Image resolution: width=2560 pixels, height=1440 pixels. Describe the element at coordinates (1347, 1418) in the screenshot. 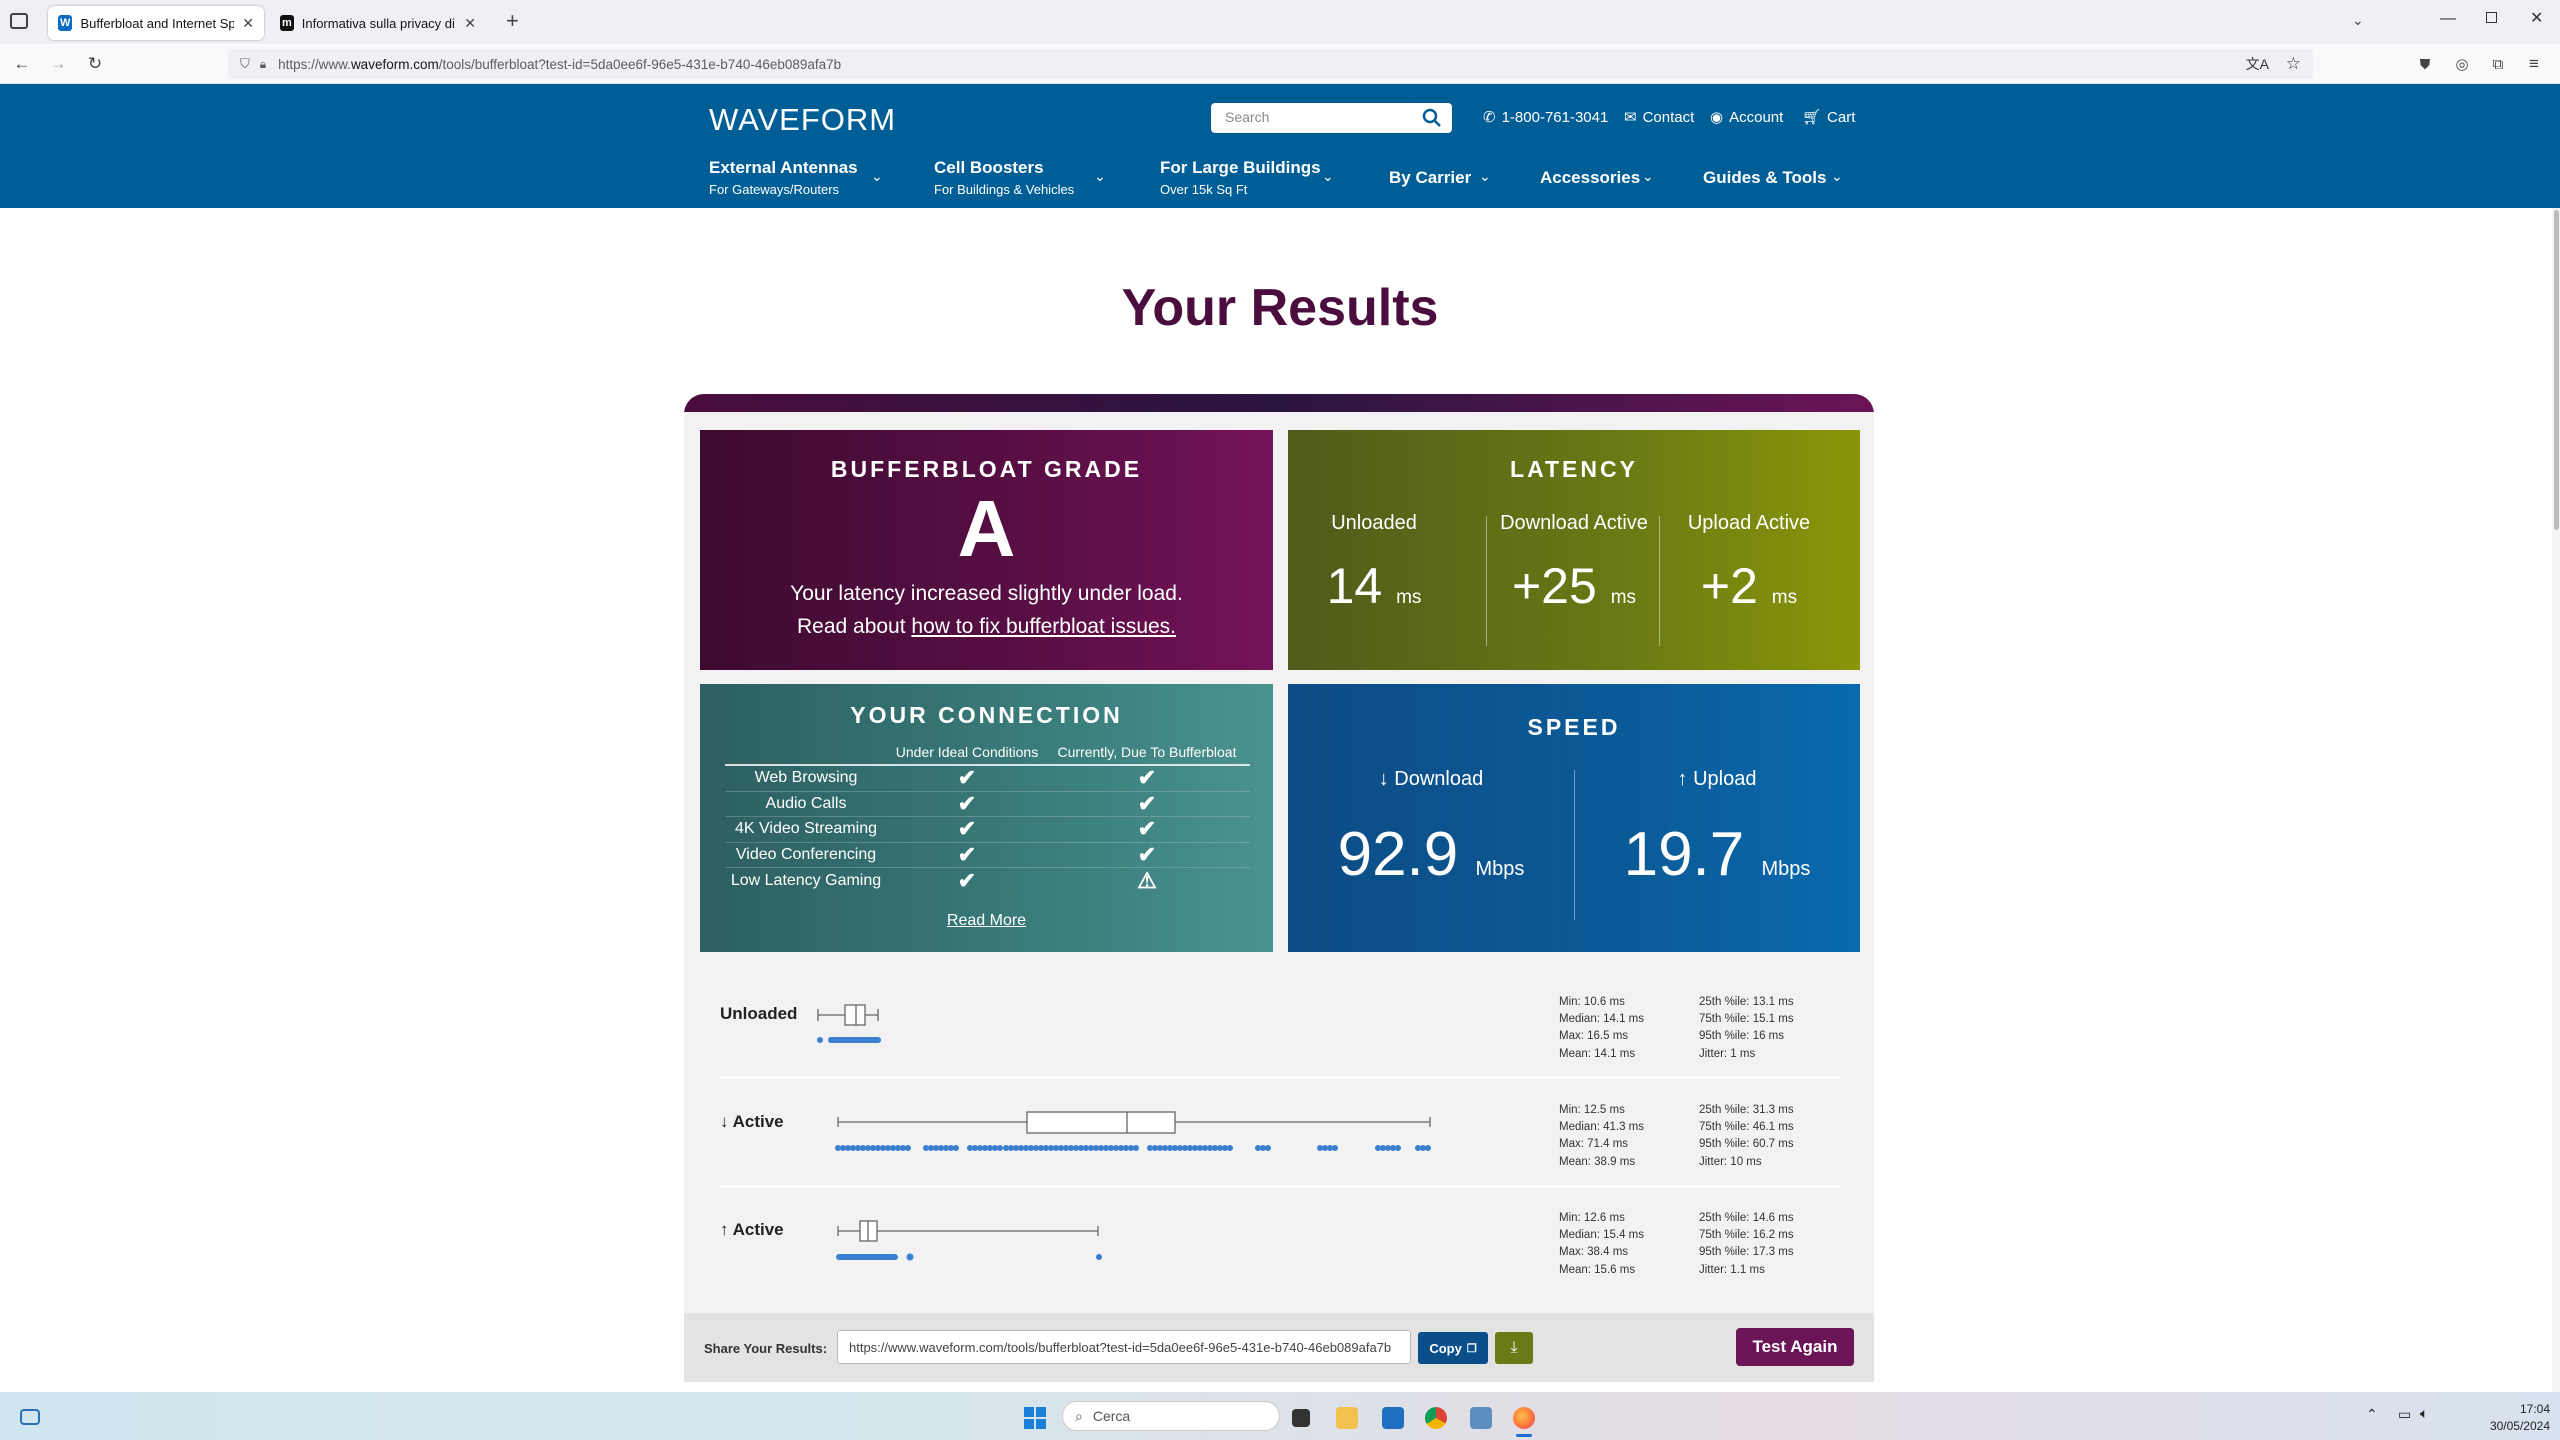

I see `file-explorer-icon` at that location.